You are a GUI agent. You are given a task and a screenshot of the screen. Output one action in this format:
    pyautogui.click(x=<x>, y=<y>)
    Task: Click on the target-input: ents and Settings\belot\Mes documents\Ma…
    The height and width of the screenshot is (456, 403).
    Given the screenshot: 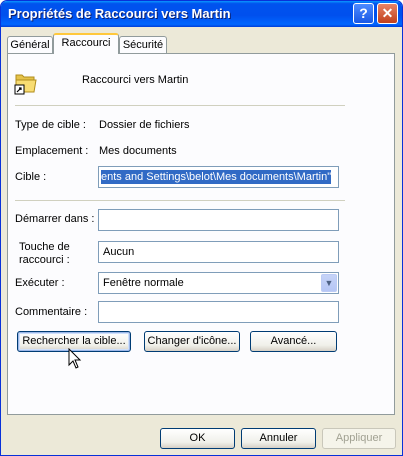 What is the action you would take?
    pyautogui.click(x=218, y=177)
    